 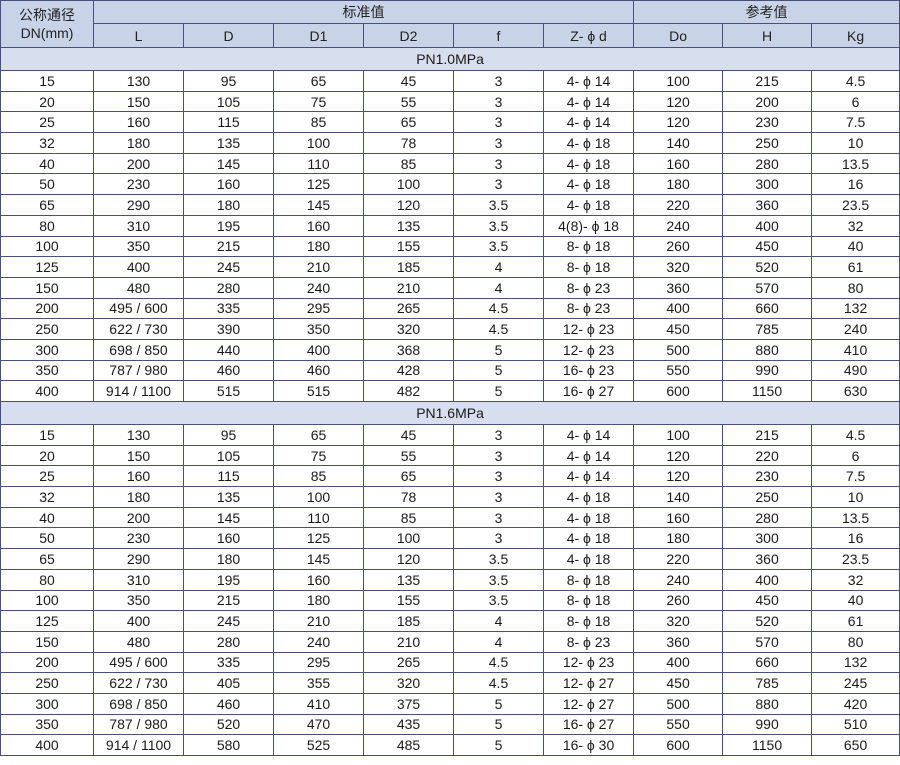 I want to click on column-header: f, so click(x=498, y=35).